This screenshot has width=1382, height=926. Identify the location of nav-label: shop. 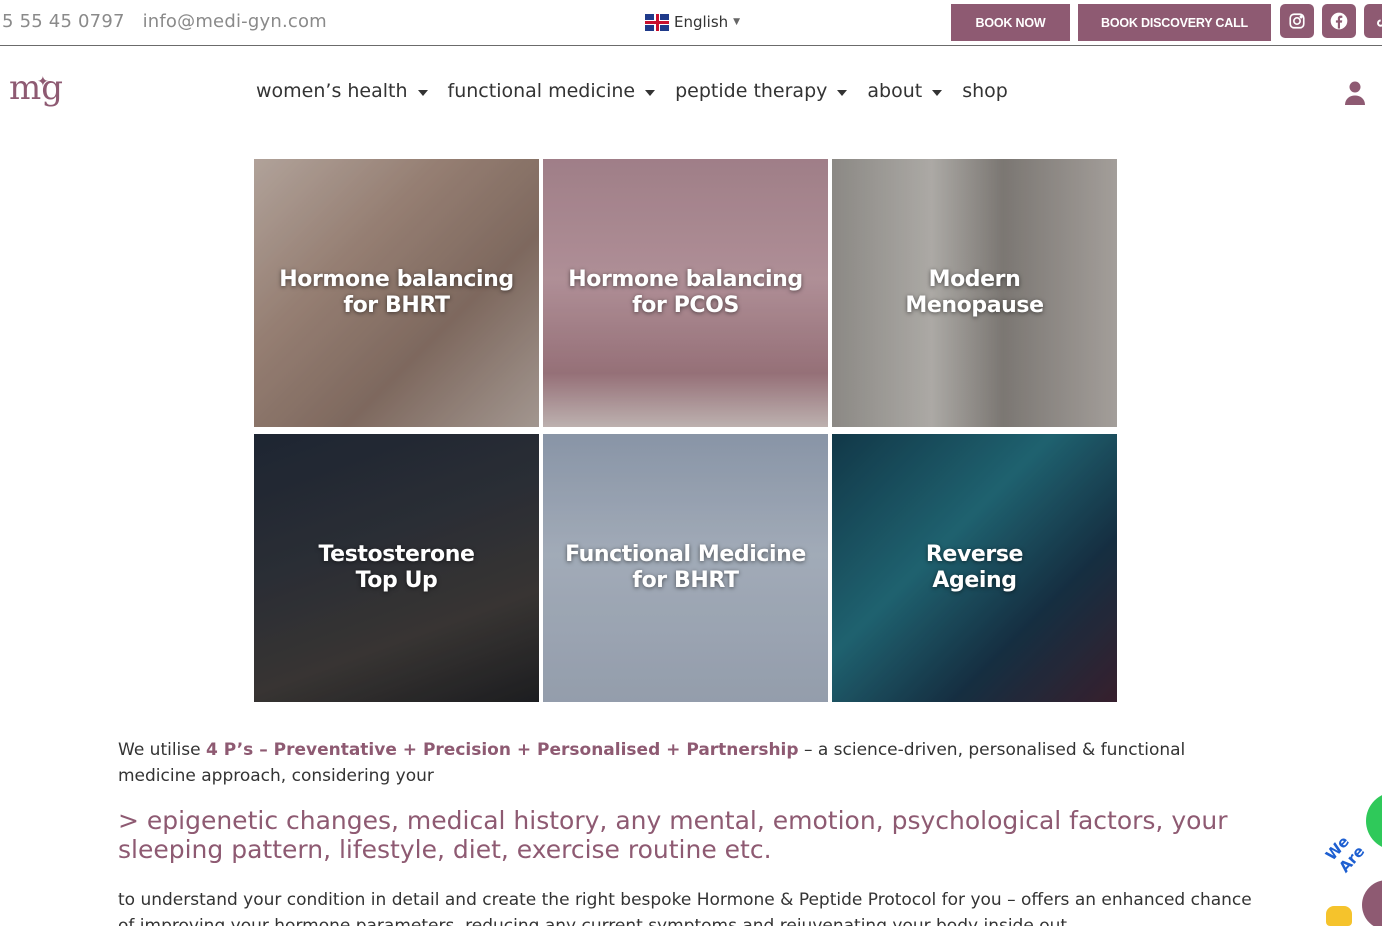
(985, 91).